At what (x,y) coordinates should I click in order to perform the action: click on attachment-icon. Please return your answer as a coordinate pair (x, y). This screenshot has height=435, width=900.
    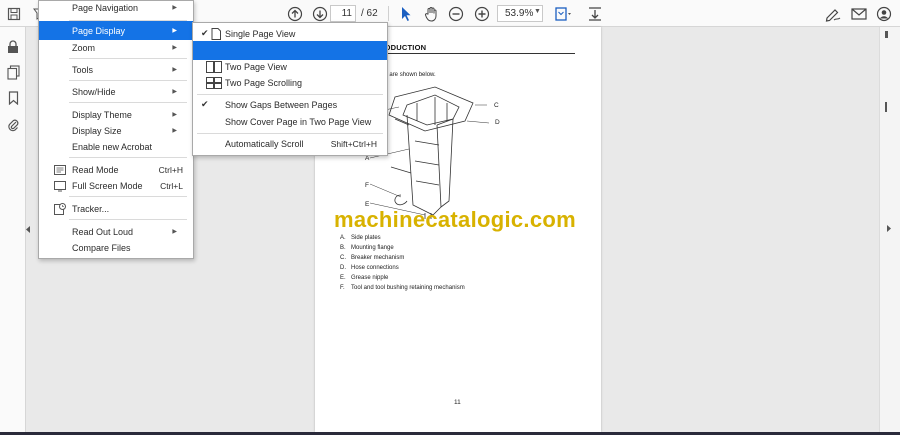
    Looking at the image, I should click on (13, 124).